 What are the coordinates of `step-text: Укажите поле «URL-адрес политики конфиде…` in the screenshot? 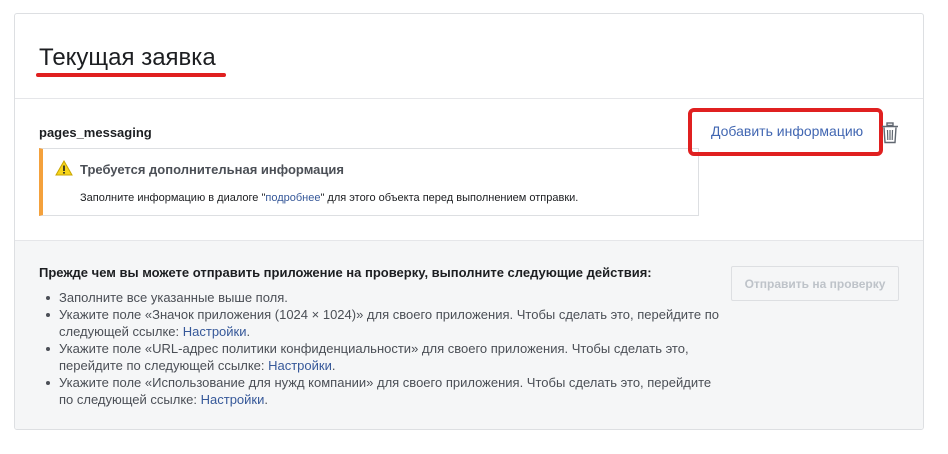 It's located at (374, 357).